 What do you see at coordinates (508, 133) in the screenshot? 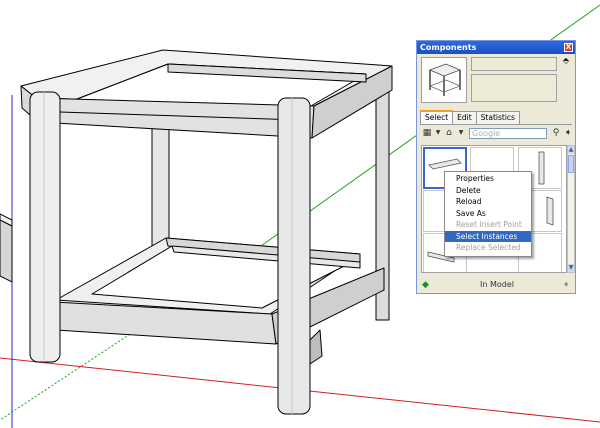
I see `search-input: Google` at bounding box center [508, 133].